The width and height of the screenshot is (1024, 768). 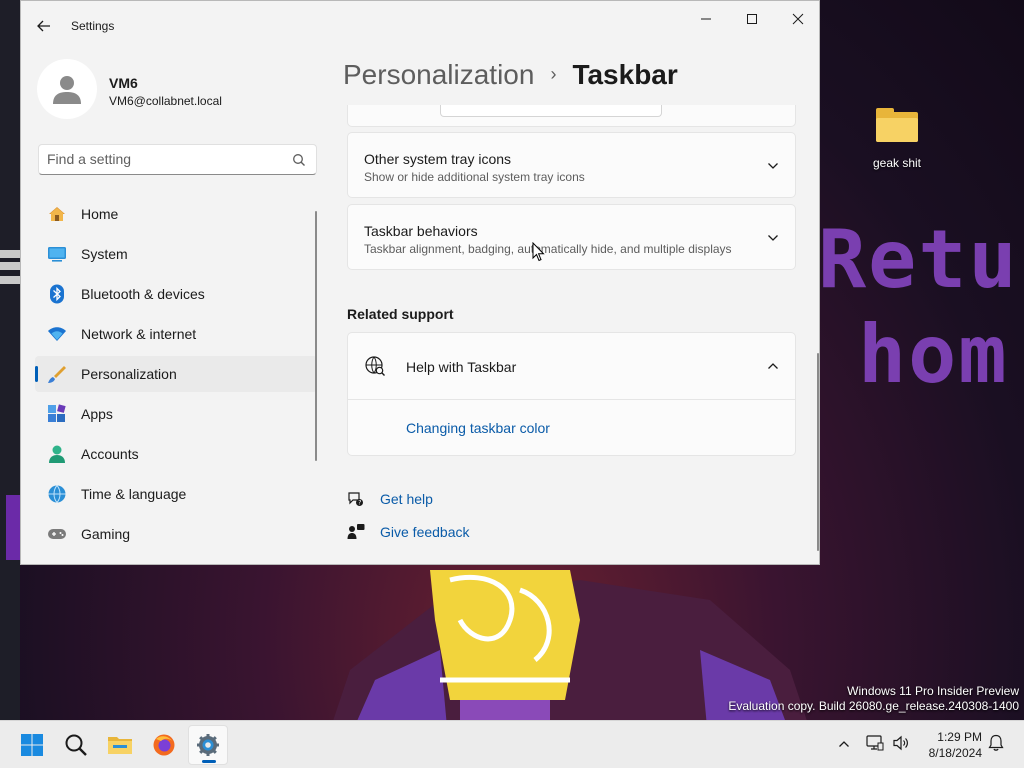 What do you see at coordinates (959, 737) in the screenshot?
I see `clock-time: 1:29 PM` at bounding box center [959, 737].